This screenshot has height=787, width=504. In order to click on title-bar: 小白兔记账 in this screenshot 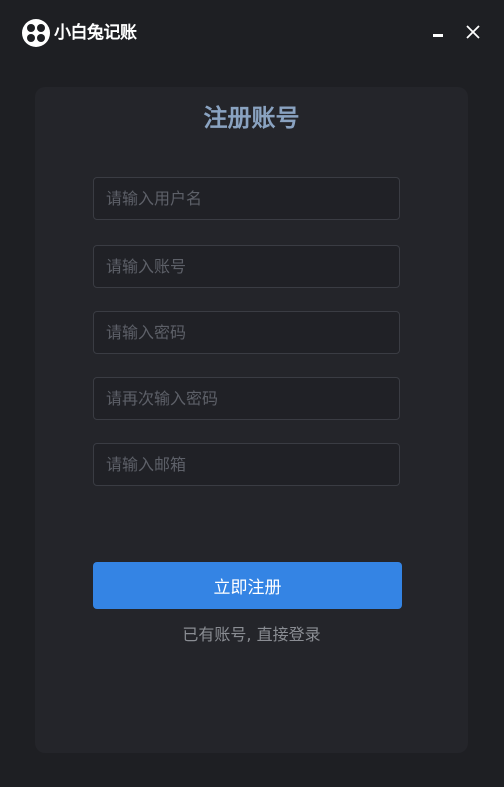, I will do `click(252, 32)`.